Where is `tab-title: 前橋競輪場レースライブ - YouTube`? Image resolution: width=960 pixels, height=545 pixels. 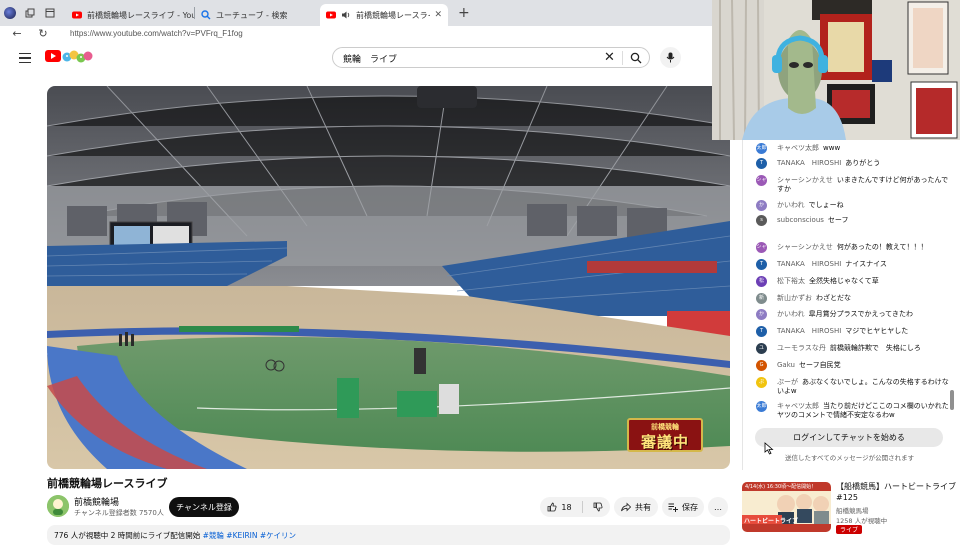 tab-title: 前橋競輪場レースライブ - YouTube is located at coordinates (393, 15).